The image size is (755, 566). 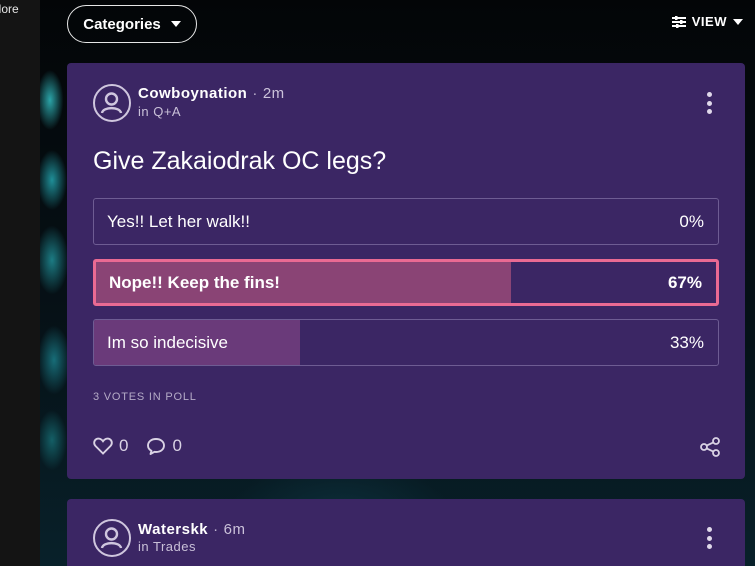 What do you see at coordinates (678, 21) in the screenshot?
I see `sliders-icon` at bounding box center [678, 21].